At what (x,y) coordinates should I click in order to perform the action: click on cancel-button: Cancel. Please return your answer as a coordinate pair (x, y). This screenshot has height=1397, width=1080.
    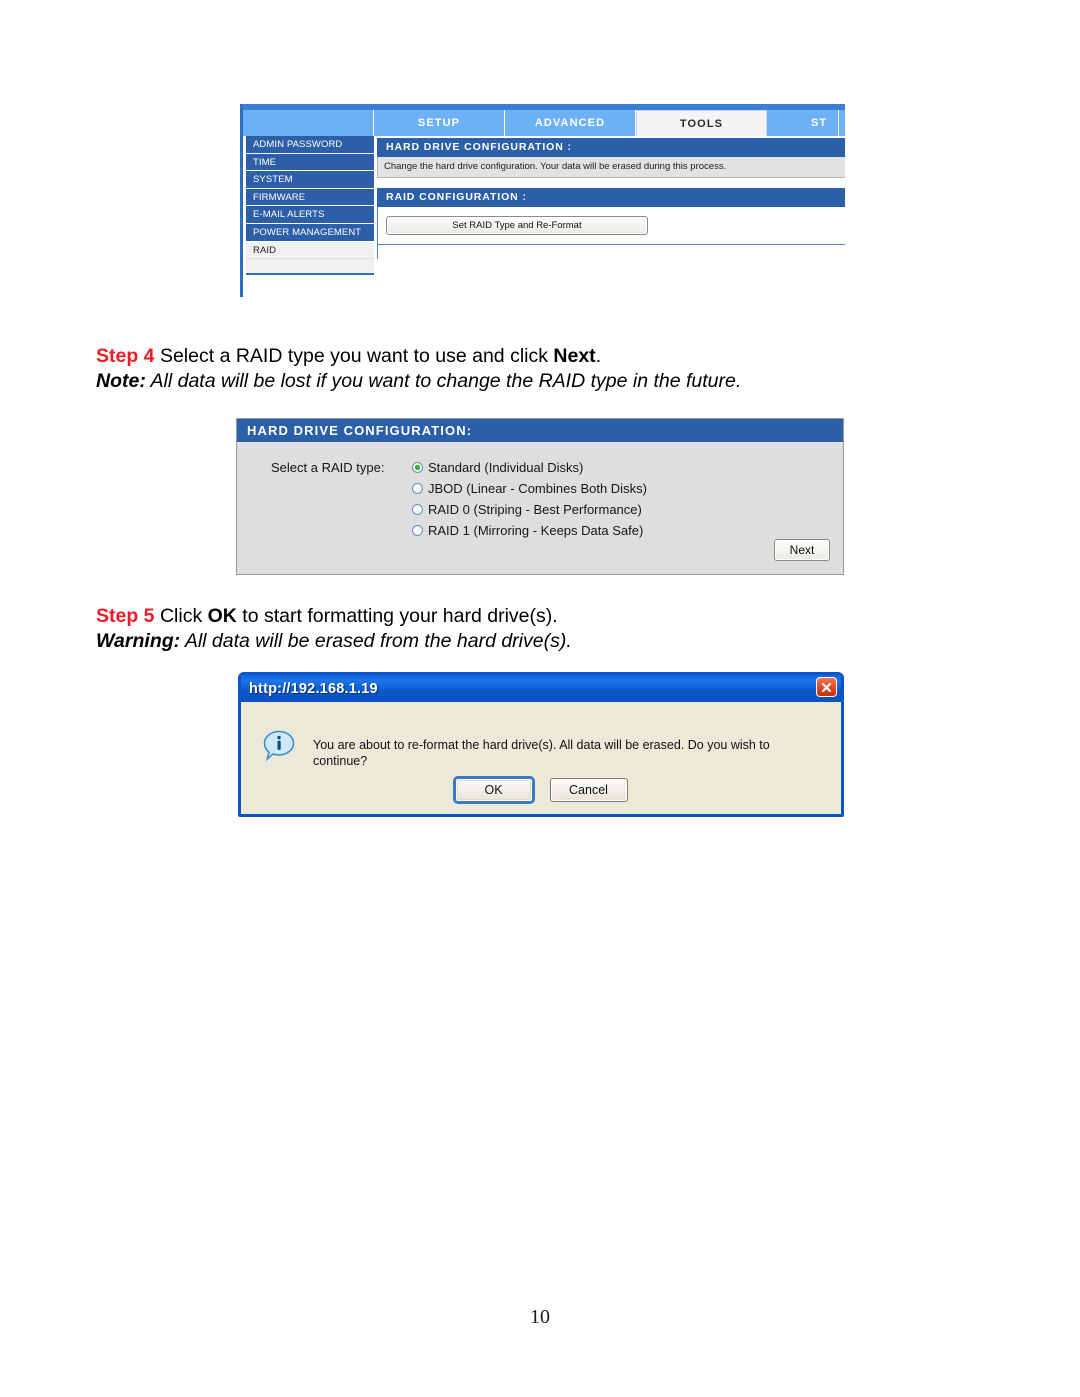
    Looking at the image, I should click on (588, 790).